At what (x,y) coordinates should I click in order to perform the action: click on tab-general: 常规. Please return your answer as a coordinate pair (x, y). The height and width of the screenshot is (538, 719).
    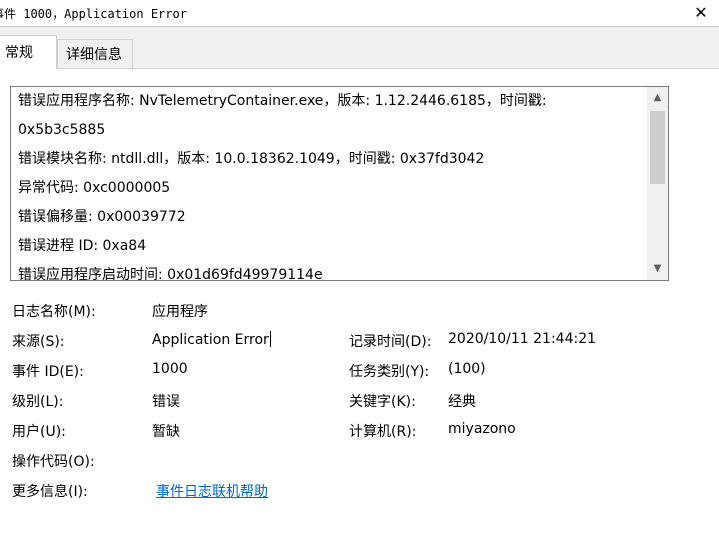
    Looking at the image, I should click on (28, 52).